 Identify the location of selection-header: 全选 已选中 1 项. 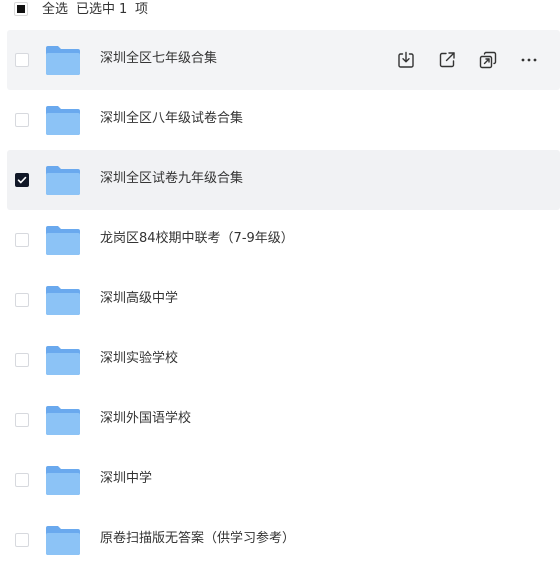
(280, 10).